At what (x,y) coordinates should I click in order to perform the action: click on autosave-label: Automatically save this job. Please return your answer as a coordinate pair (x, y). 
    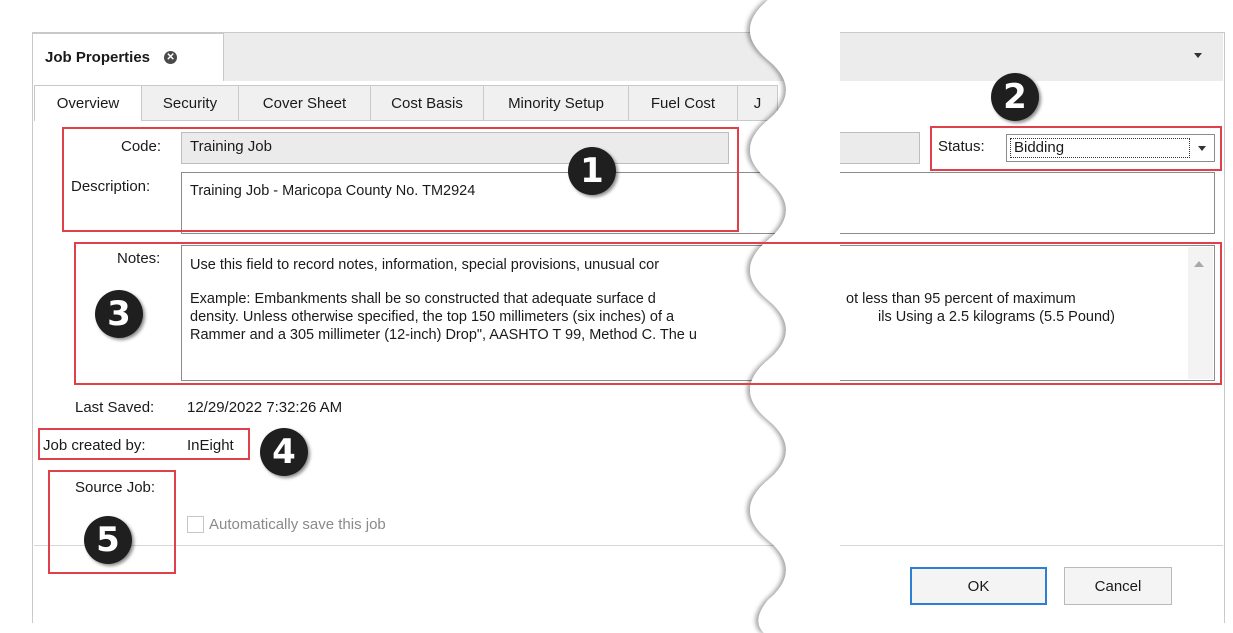
    Looking at the image, I should click on (297, 524).